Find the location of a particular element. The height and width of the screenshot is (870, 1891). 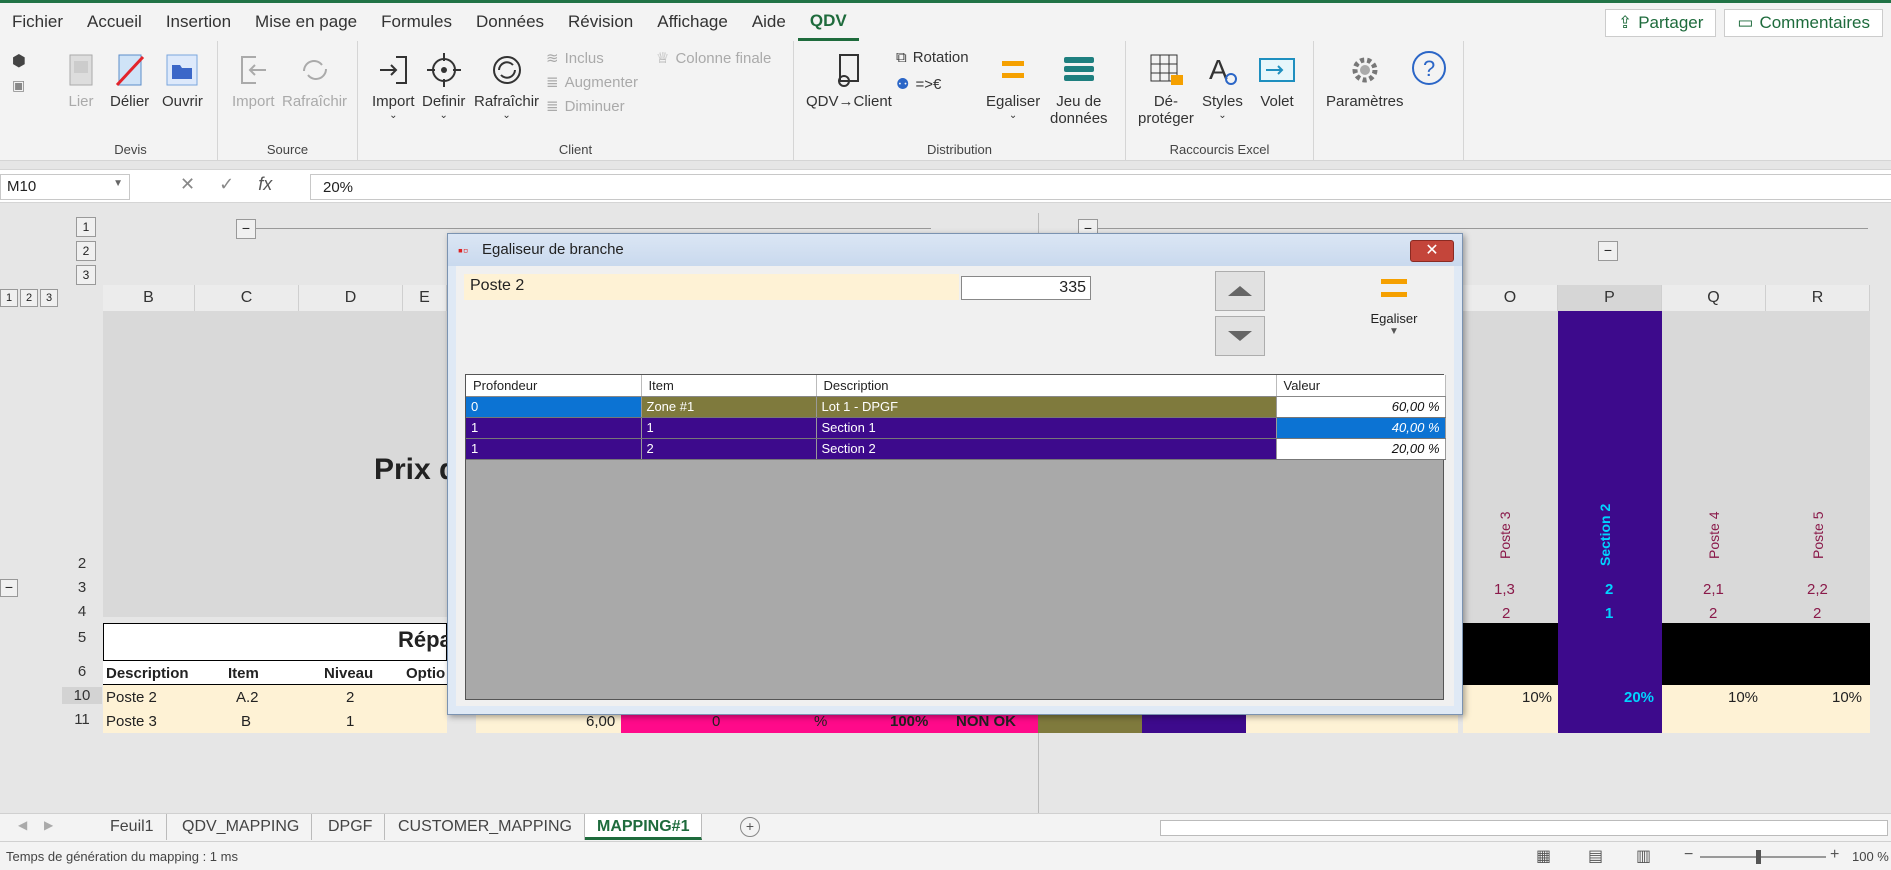

cell-q3: 2,1 is located at coordinates (1713, 589).